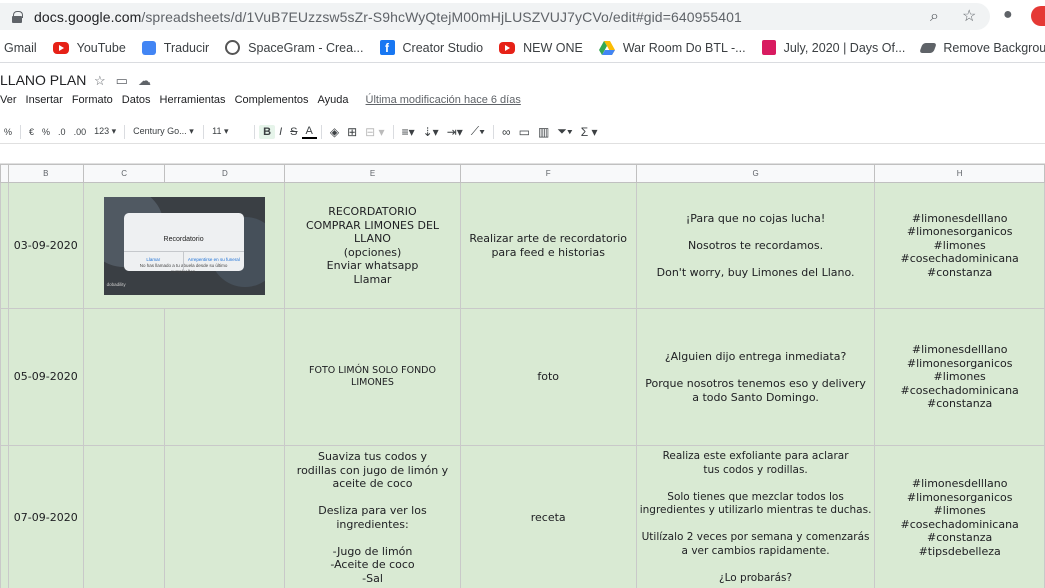 The width and height of the screenshot is (1045, 588). Describe the element at coordinates (45, 245) in the screenshot. I see `cell-date: 03-09-2020` at that location.